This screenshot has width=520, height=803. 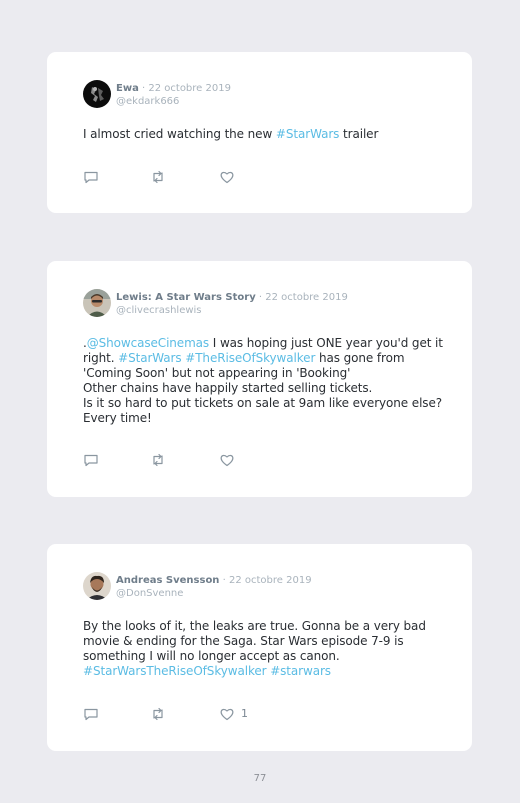 I want to click on hashtag-link: #TheRiseOfSkywalker, so click(x=250, y=358).